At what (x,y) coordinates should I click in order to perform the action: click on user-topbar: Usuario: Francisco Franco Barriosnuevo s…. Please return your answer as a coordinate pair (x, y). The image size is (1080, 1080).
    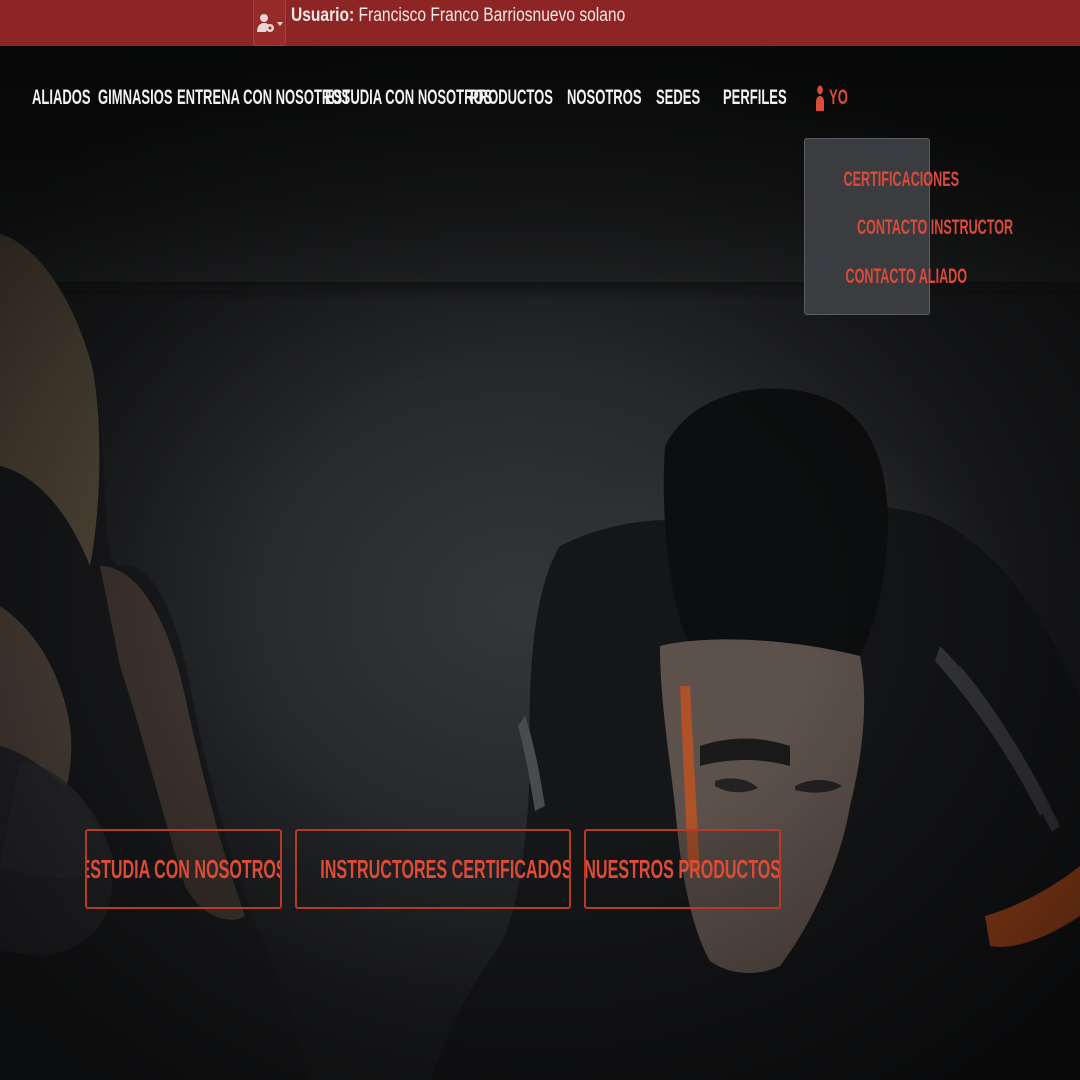
    Looking at the image, I should click on (540, 23).